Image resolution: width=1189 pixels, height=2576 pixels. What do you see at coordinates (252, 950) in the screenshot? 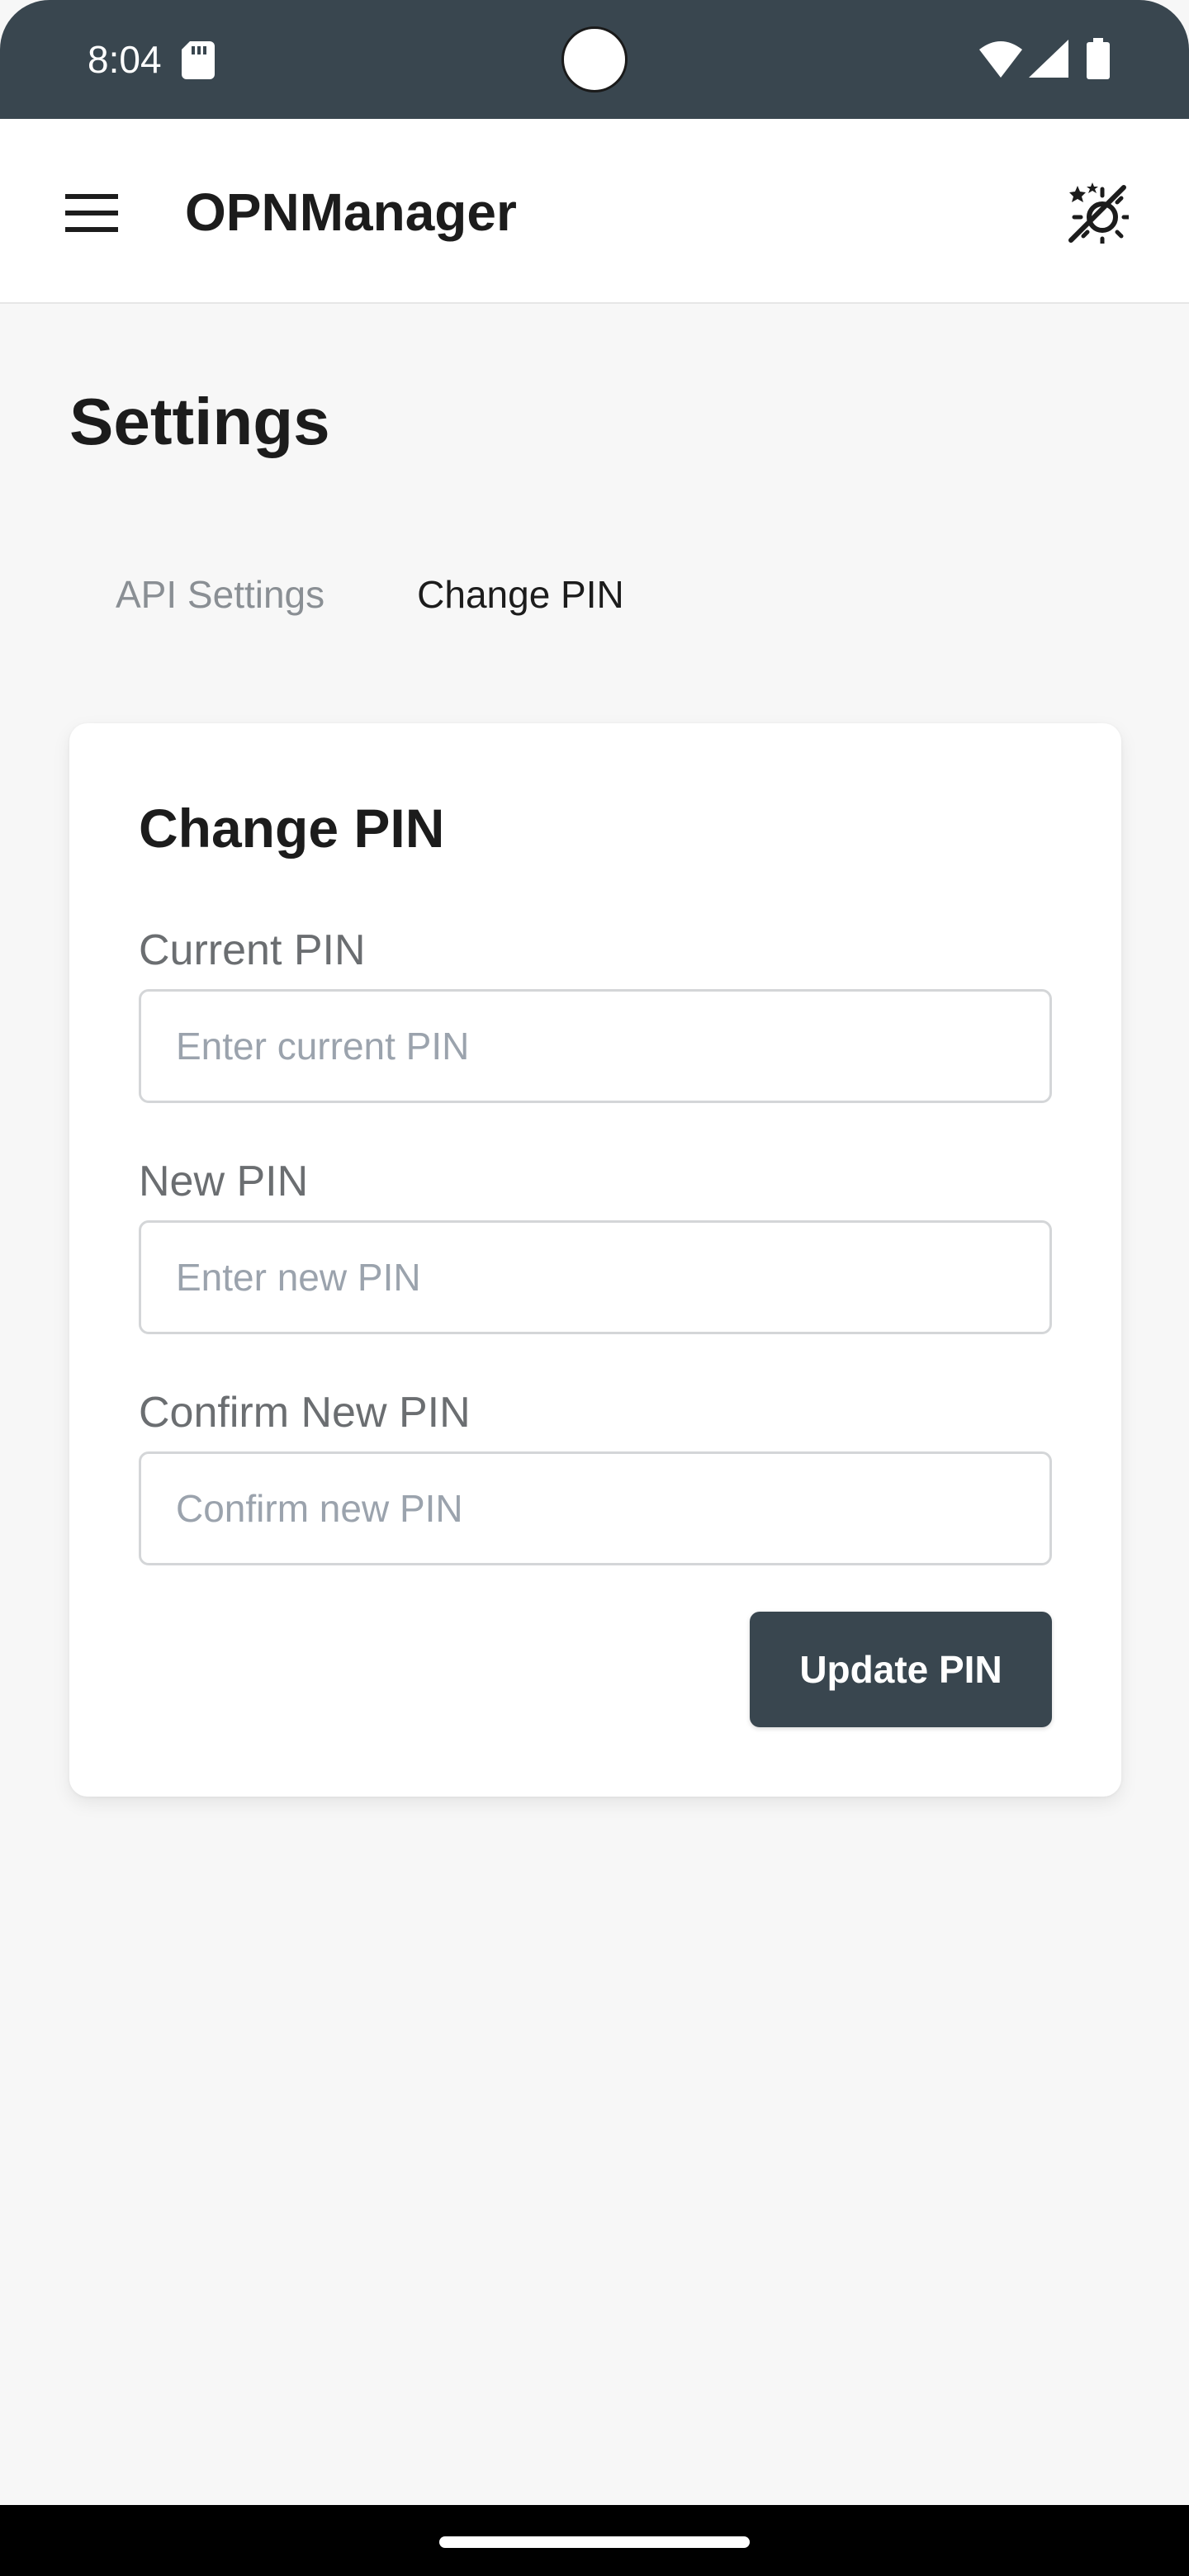
I see `current-pin-label: Current PIN` at bounding box center [252, 950].